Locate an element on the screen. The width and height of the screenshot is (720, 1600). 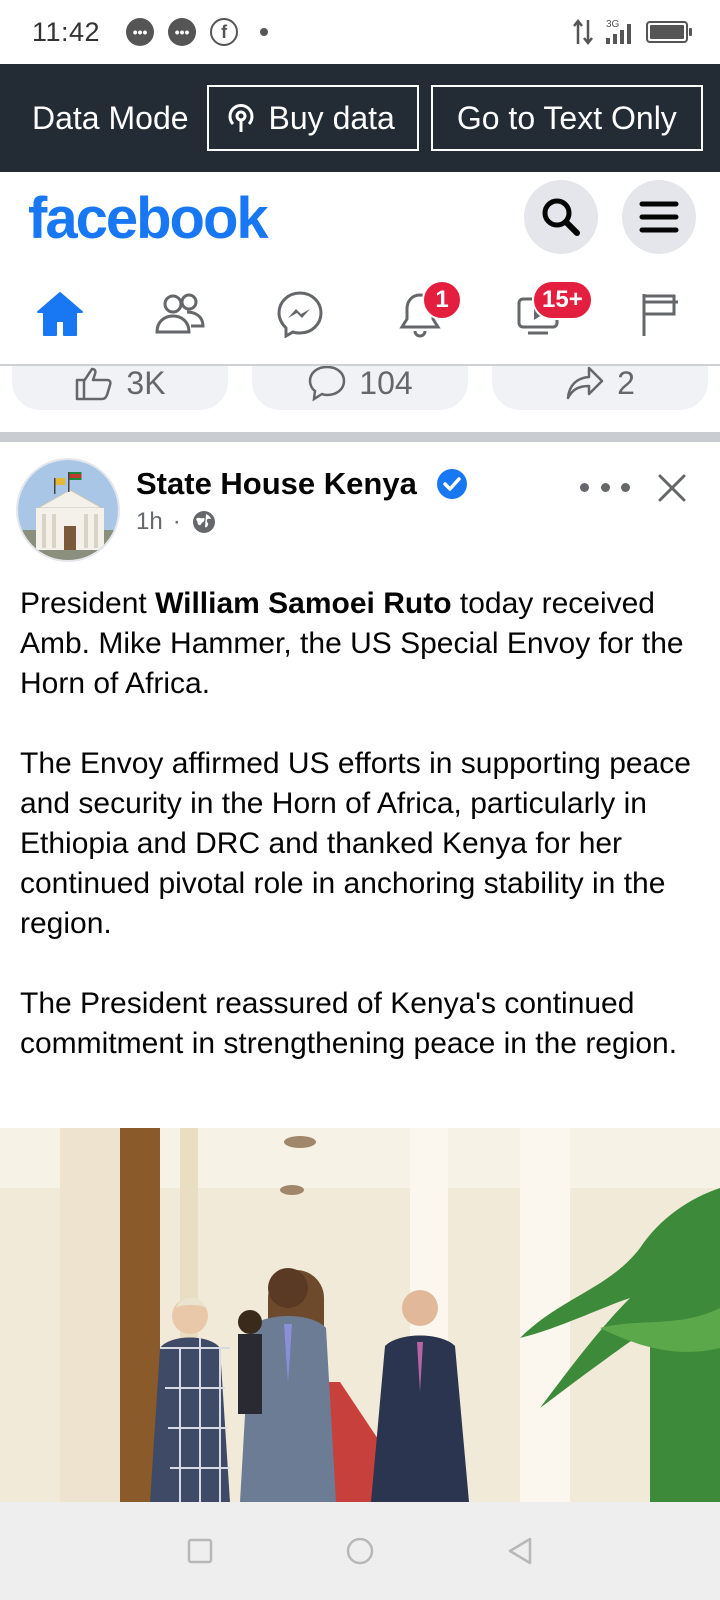
messenger-icon is located at coordinates (300, 314).